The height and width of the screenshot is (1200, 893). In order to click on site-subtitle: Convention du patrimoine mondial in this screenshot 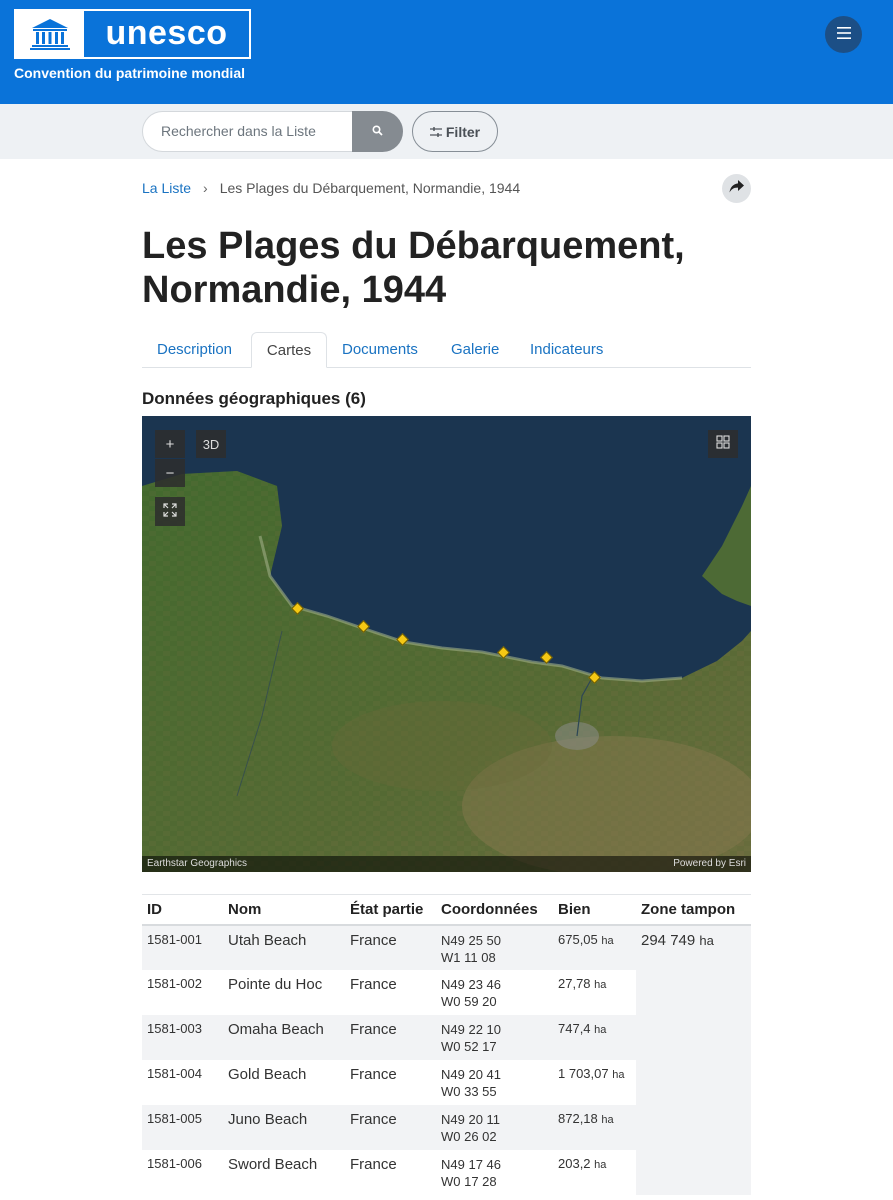, I will do `click(129, 73)`.